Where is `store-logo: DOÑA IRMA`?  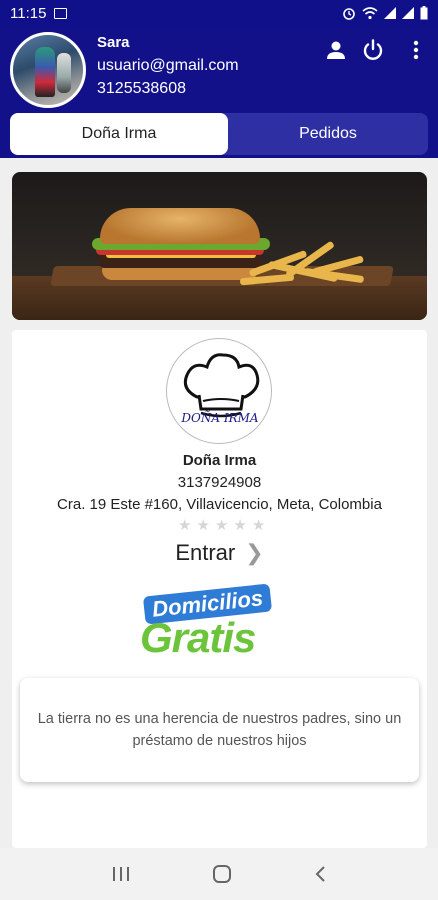
store-logo: DOÑA IRMA is located at coordinates (219, 391).